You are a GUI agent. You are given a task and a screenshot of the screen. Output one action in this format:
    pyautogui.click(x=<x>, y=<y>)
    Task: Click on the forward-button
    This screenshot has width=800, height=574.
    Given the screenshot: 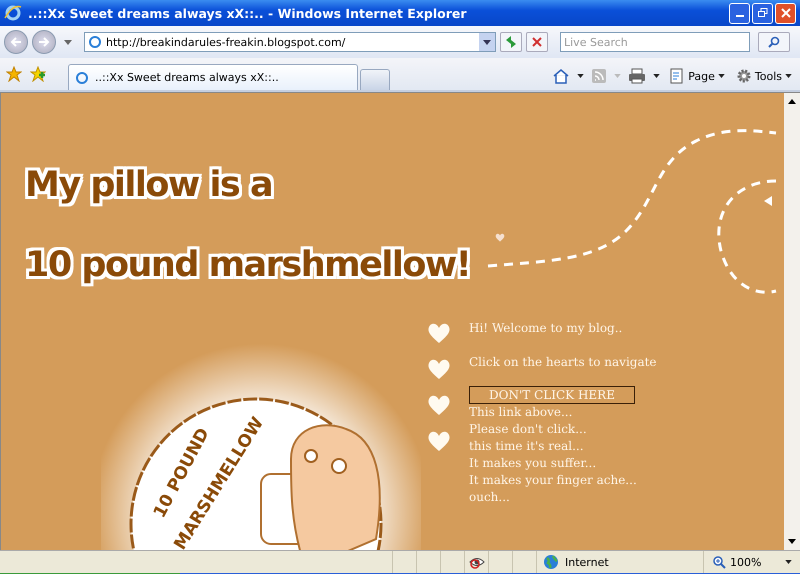 What is the action you would take?
    pyautogui.click(x=44, y=42)
    